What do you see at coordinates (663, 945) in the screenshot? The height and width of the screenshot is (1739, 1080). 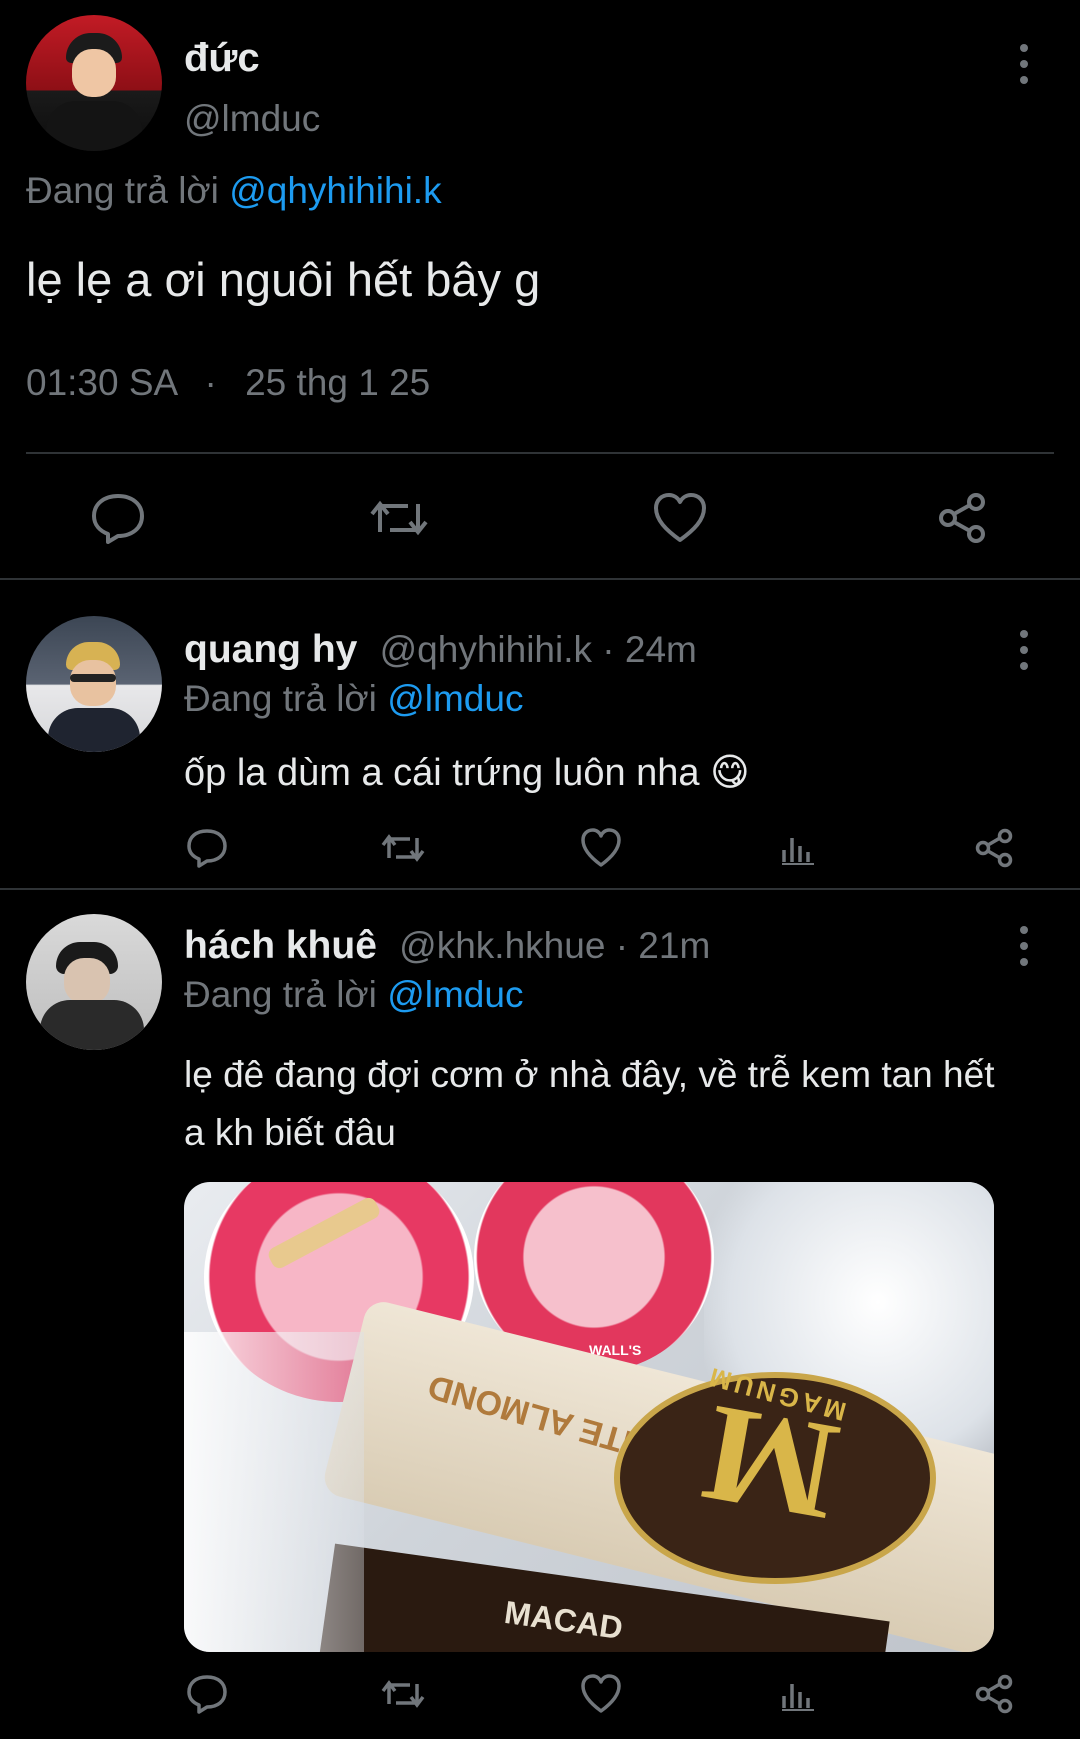 I see `reply-age: · 21m` at bounding box center [663, 945].